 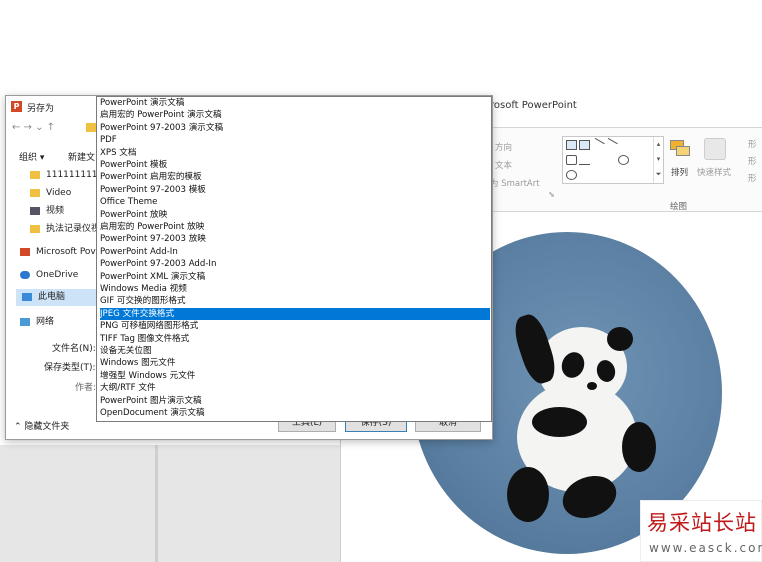 What do you see at coordinates (295, 388) in the screenshot?
I see `list-item: 大纲/RTF 文件` at bounding box center [295, 388].